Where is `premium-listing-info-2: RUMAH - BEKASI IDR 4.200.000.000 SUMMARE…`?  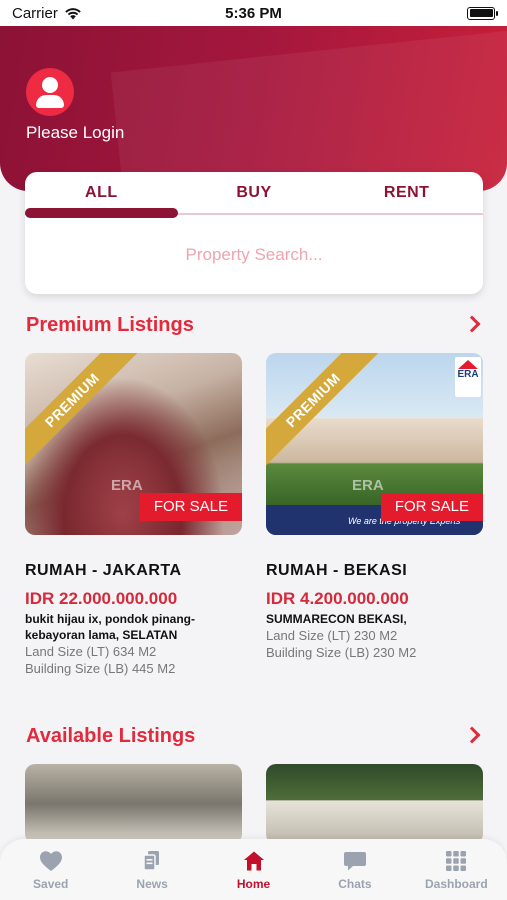 premium-listing-info-2: RUMAH - BEKASI IDR 4.200.000.000 SUMMARE… is located at coordinates (376, 611).